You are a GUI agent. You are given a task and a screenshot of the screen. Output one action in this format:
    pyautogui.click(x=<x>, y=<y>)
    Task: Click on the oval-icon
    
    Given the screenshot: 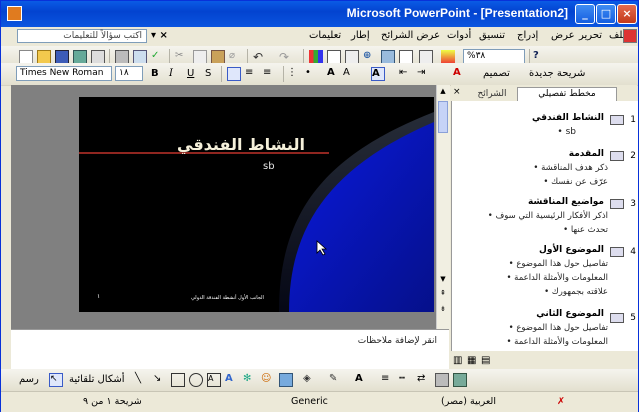 What is the action you would take?
    pyautogui.click(x=196, y=380)
    